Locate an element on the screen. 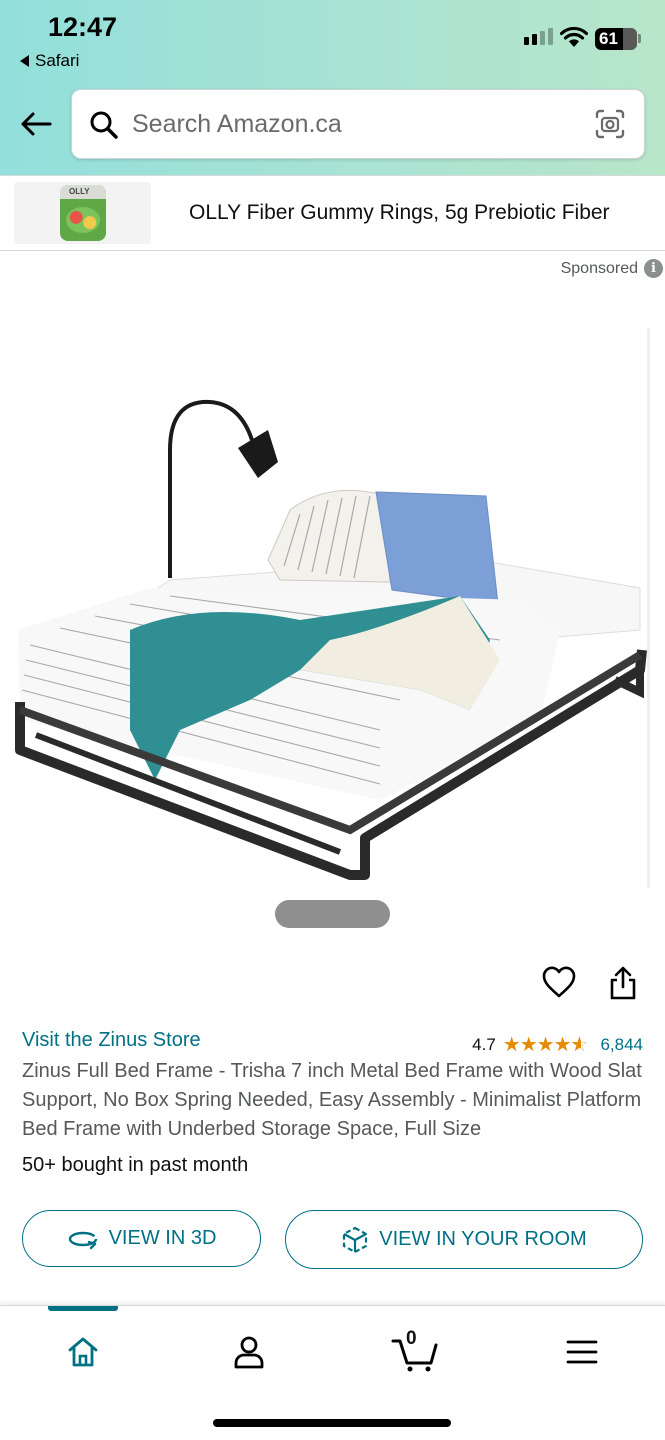  nav-menu is located at coordinates (582, 1352).